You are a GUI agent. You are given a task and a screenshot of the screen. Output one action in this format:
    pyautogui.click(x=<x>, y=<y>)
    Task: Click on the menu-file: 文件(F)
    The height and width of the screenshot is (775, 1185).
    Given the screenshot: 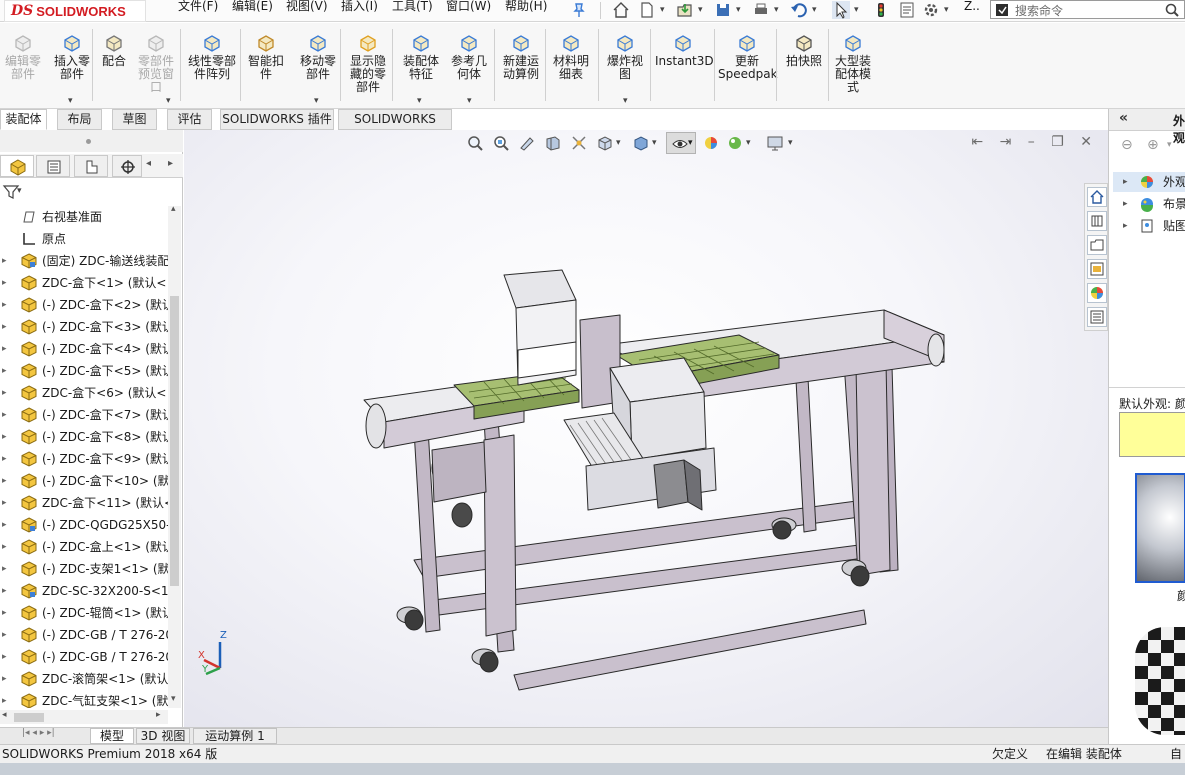 What is the action you would take?
    pyautogui.click(x=198, y=11)
    